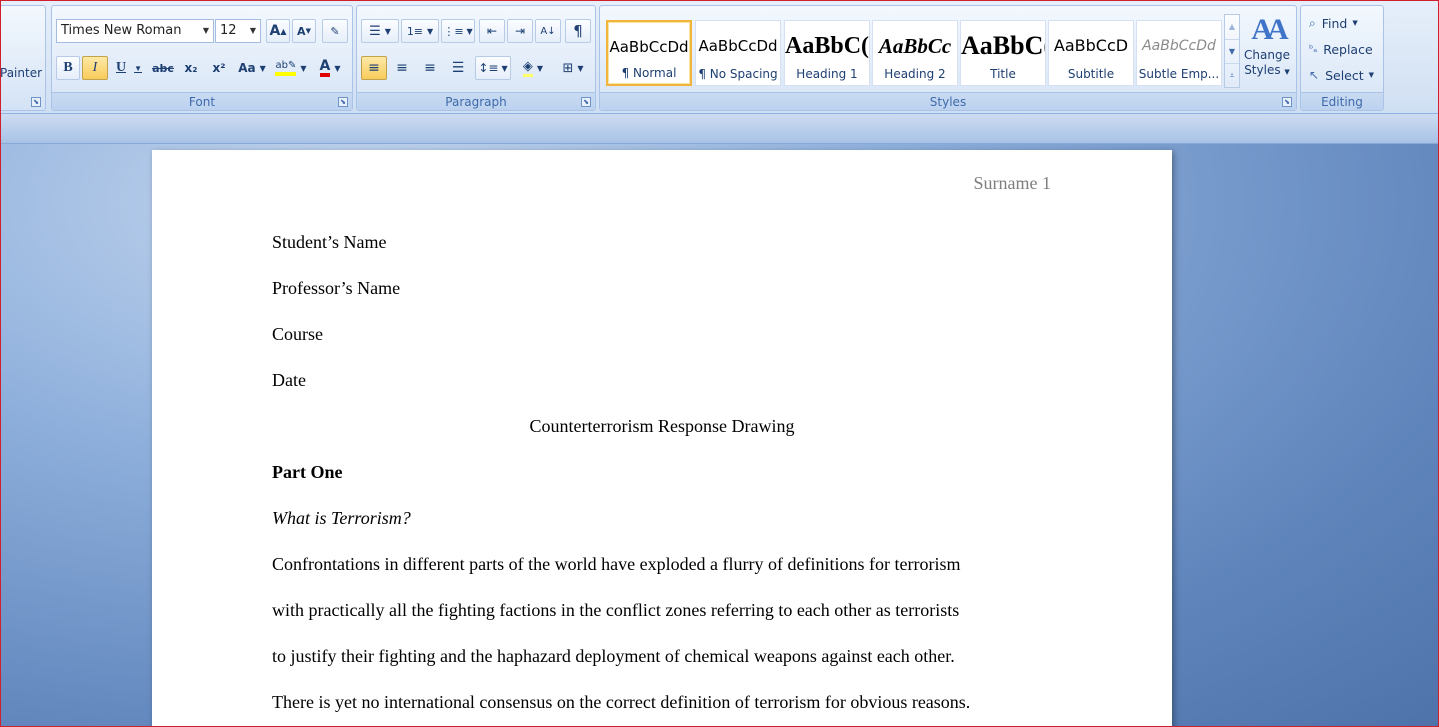  I want to click on increase-indent-button: ⇥, so click(520, 31).